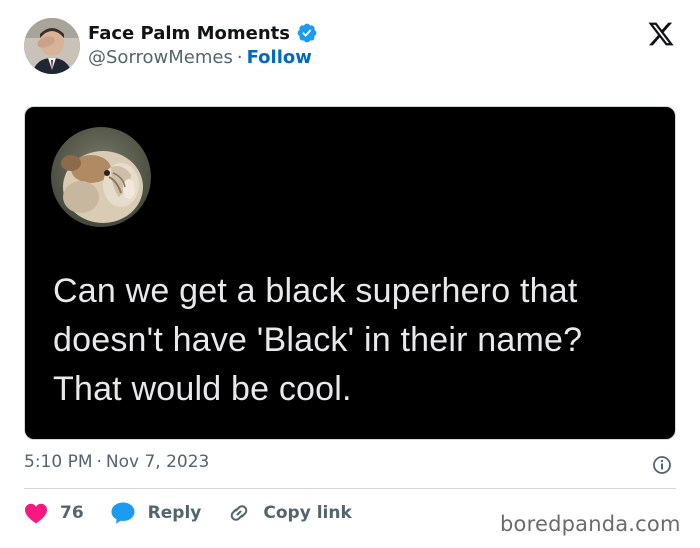  What do you see at coordinates (315, 291) in the screenshot?
I see `media-post-text-line: Can we get a black superhero that` at bounding box center [315, 291].